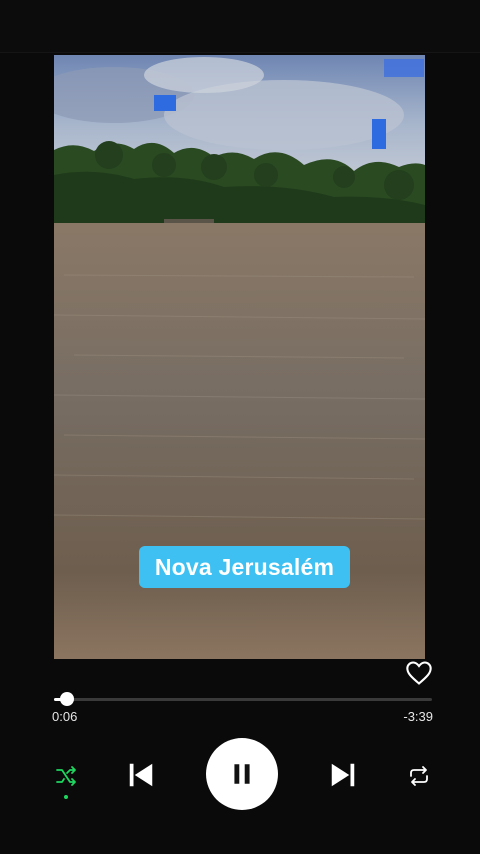  I want to click on shuffle-icon, so click(66, 776).